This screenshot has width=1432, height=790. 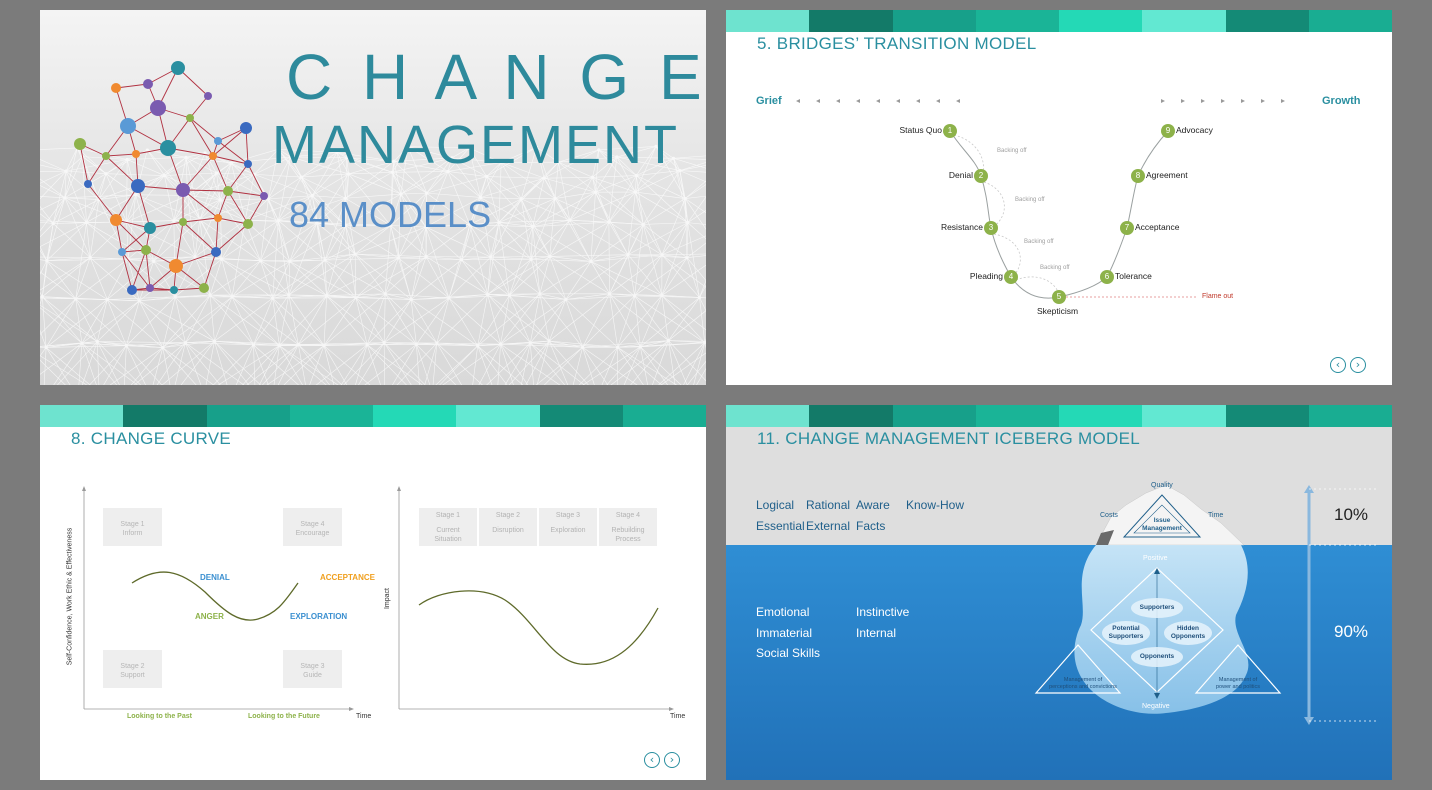 What do you see at coordinates (935, 505) in the screenshot?
I see `above-know-how: Know-How` at bounding box center [935, 505].